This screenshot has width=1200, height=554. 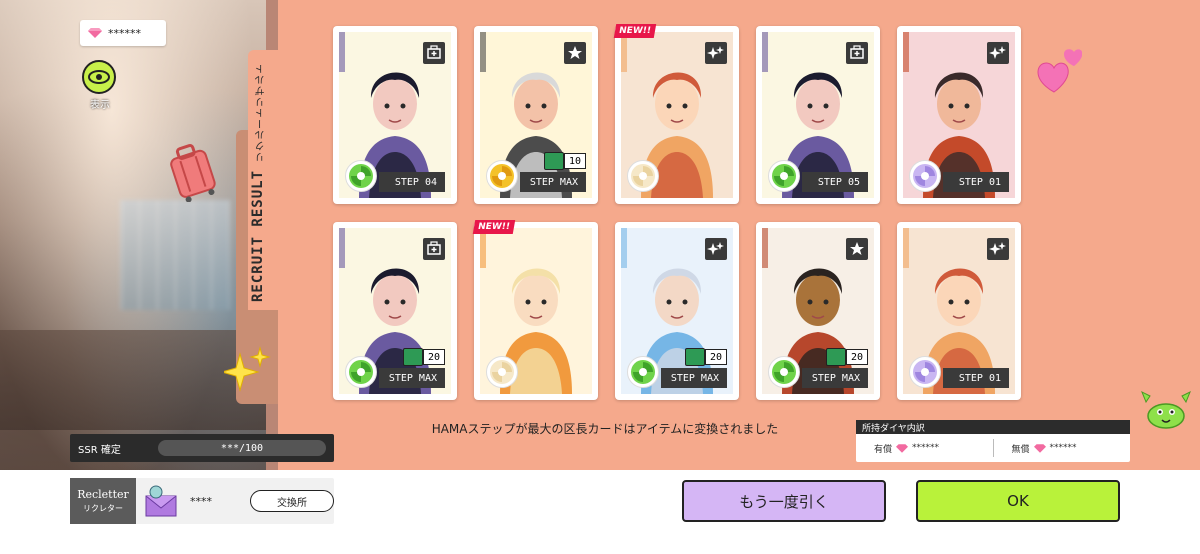 I want to click on display-toggle-button, so click(x=99, y=77).